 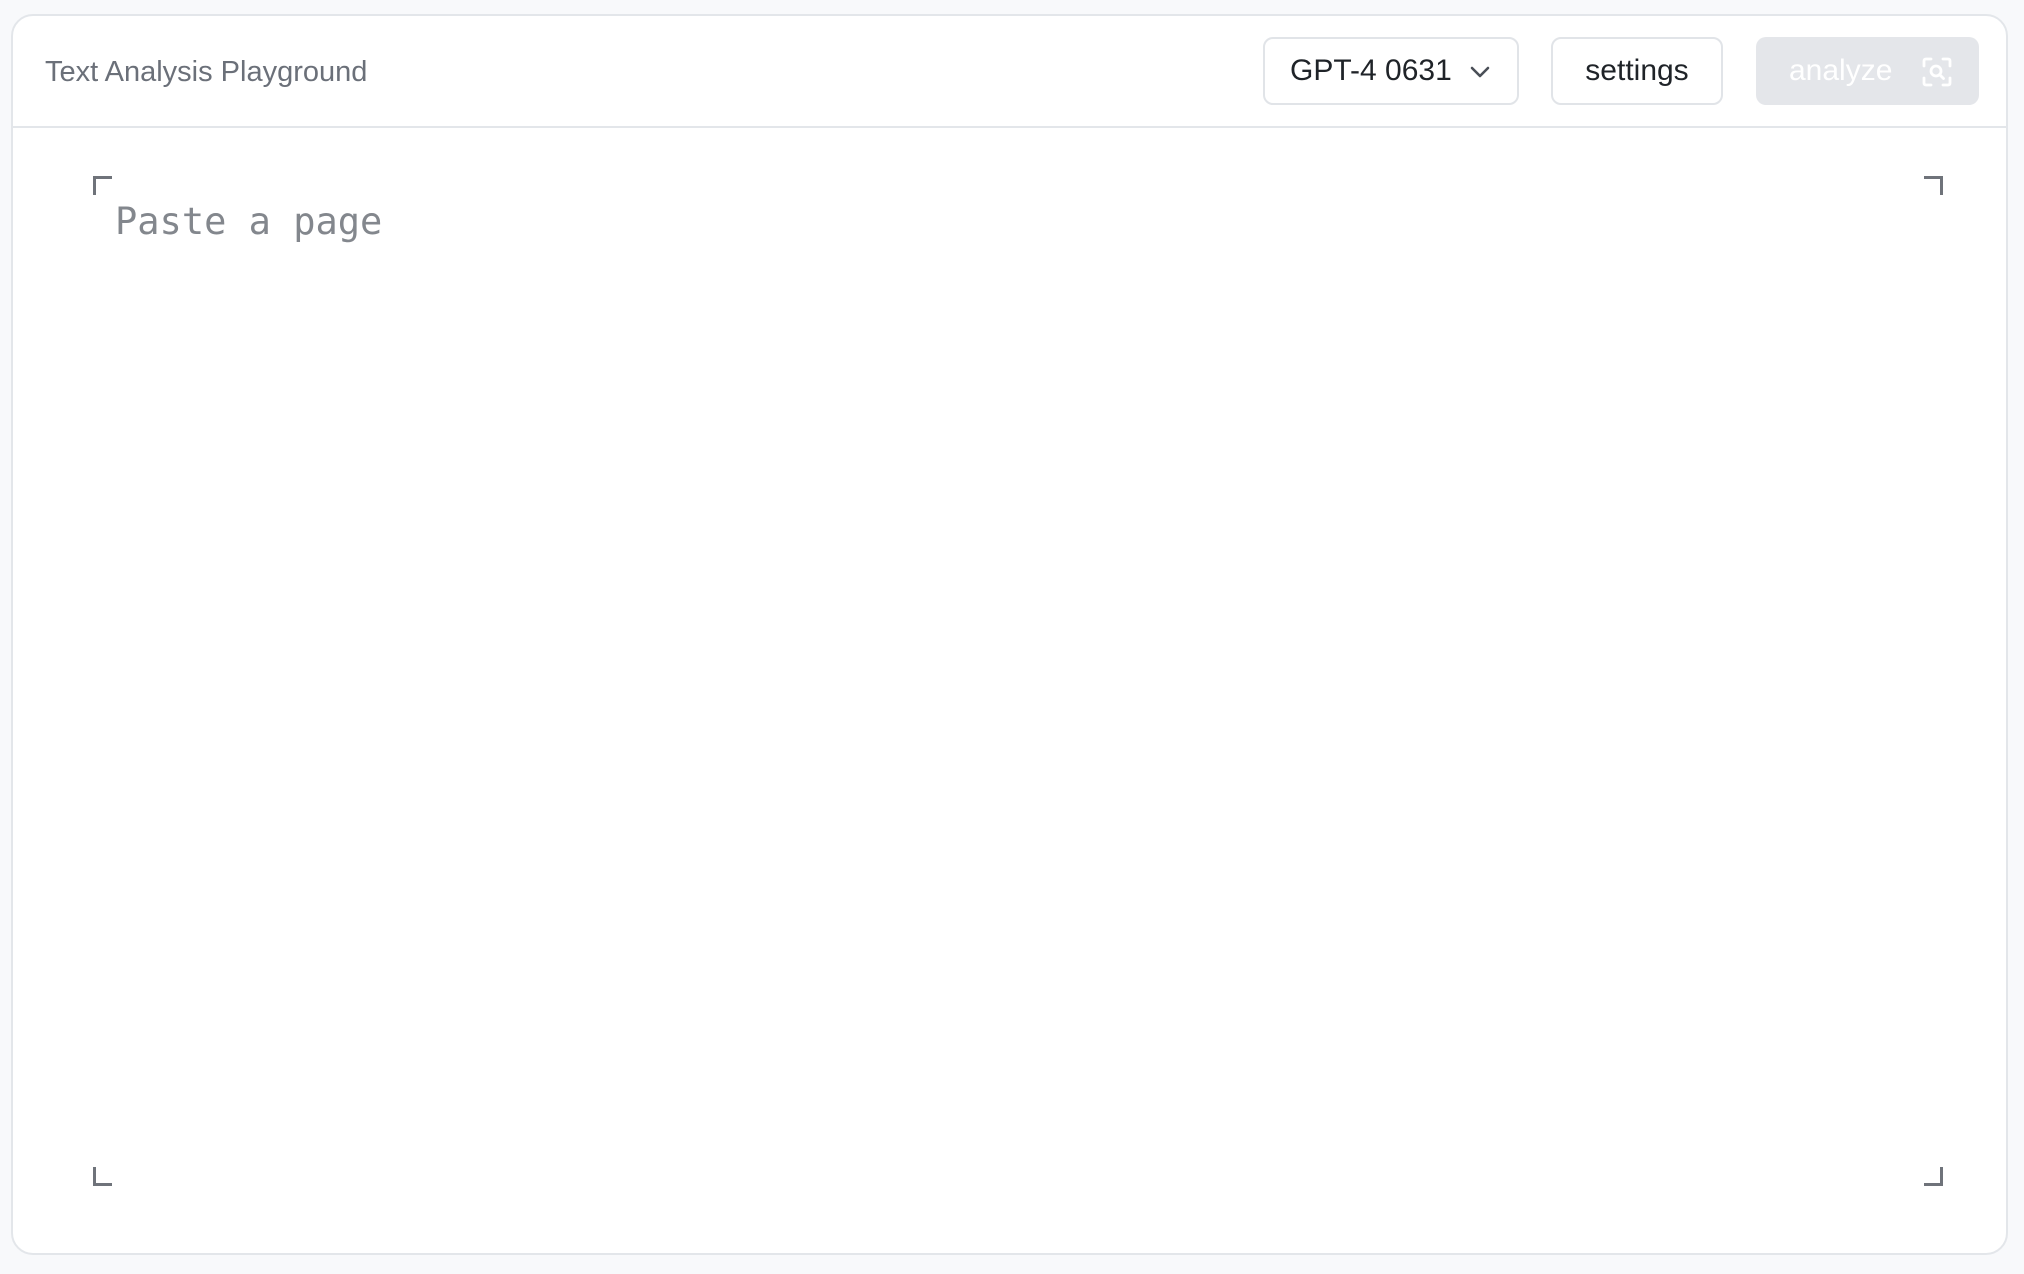 I want to click on analyze-button-label: analyze, so click(x=1841, y=70).